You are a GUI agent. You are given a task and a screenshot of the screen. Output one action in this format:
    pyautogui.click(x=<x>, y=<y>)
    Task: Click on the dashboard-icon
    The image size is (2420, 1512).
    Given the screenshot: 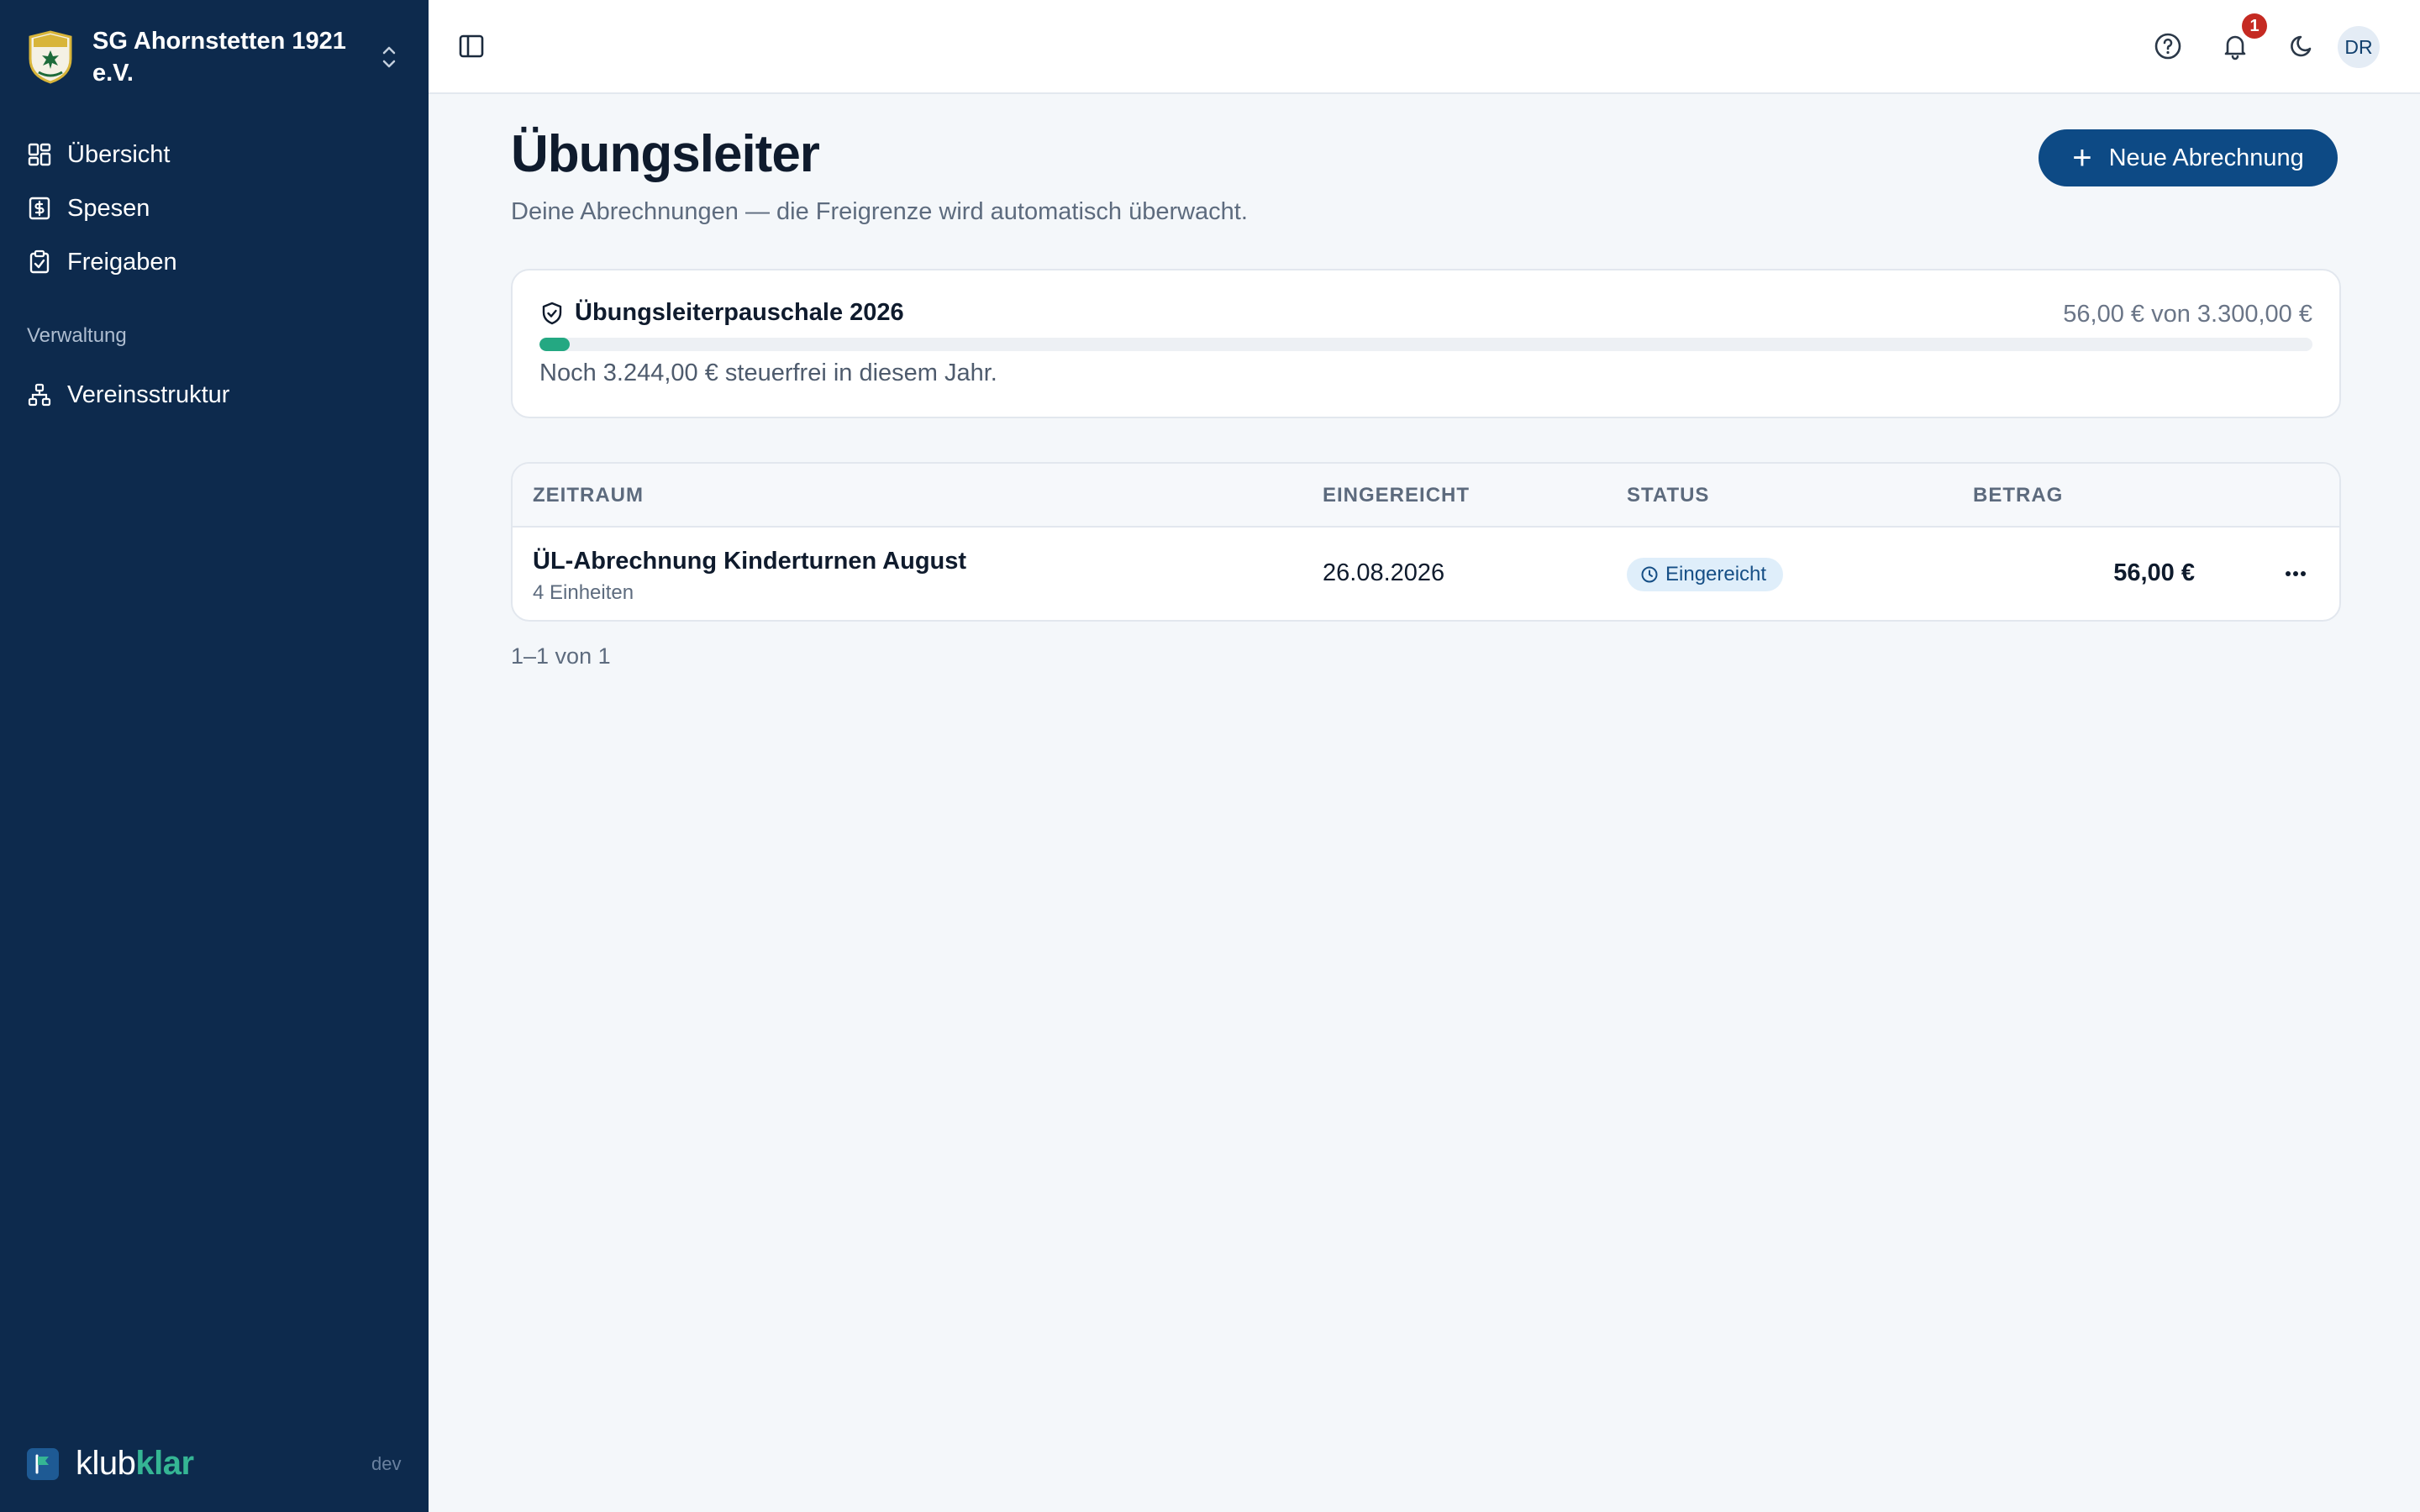 What is the action you would take?
    pyautogui.click(x=39, y=154)
    